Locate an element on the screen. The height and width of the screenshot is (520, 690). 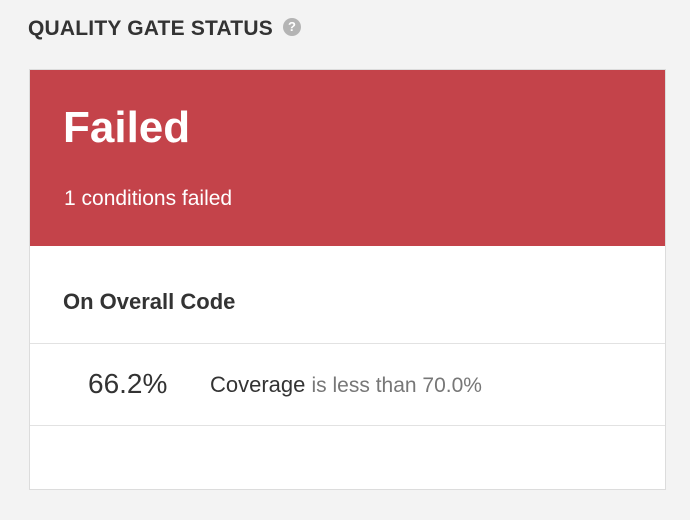
condition-value: 66.2% is located at coordinates (127, 384).